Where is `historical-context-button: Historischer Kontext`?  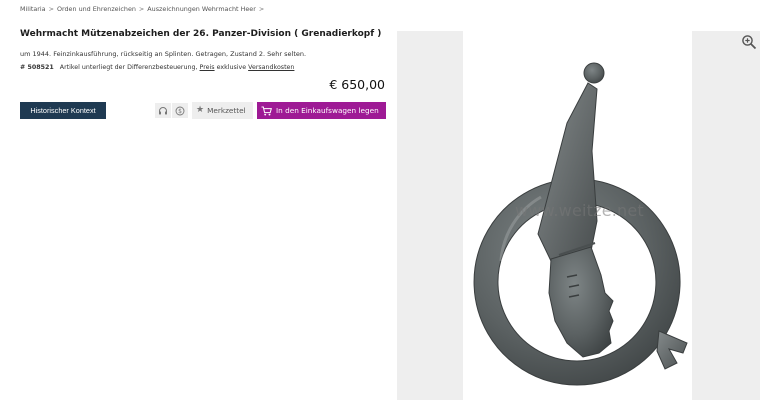 historical-context-button: Historischer Kontext is located at coordinates (63, 110).